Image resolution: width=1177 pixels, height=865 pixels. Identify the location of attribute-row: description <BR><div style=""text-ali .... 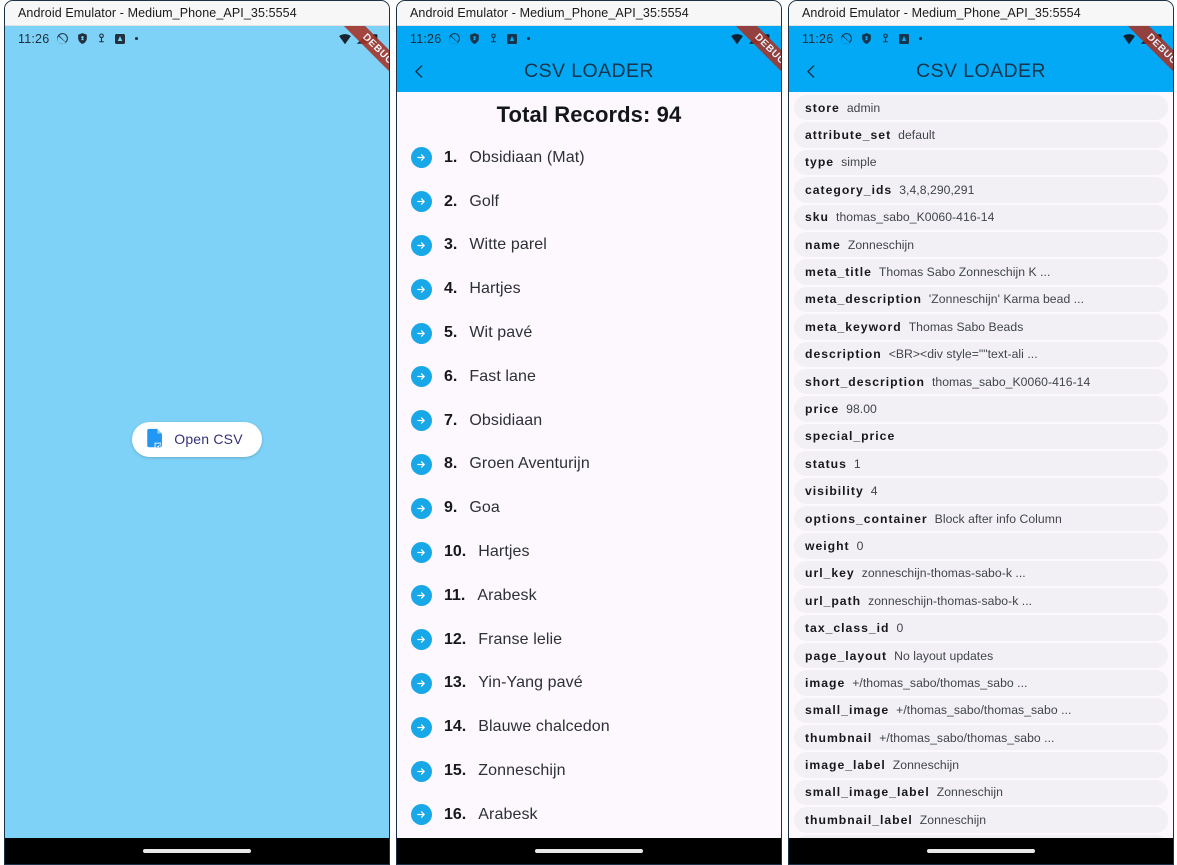
(981, 354).